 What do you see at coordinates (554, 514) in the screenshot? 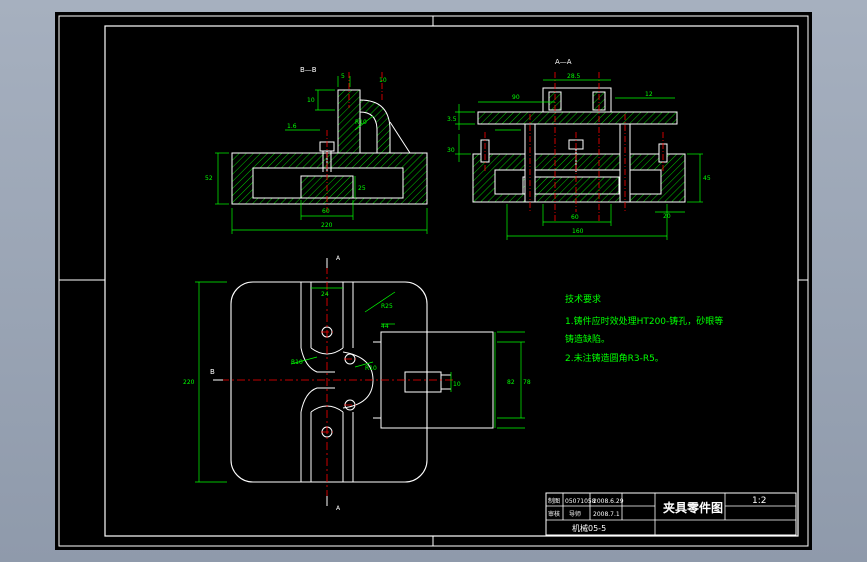
I see `title-reviewer-label: 审核` at bounding box center [554, 514].